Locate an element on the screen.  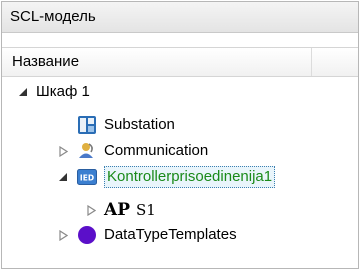
tree-item-label: Kontrollerprisoedinenija1 is located at coordinates (190, 177).